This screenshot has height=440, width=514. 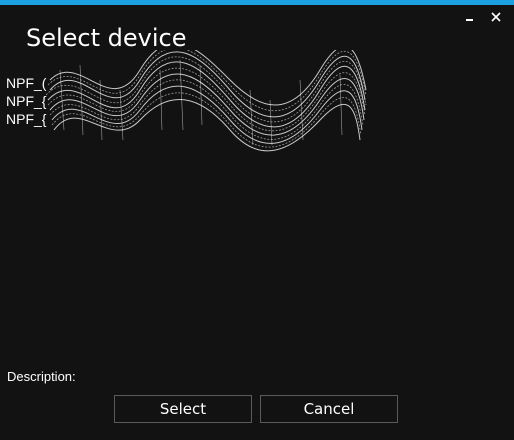 I want to click on minimize-button, so click(x=470, y=17).